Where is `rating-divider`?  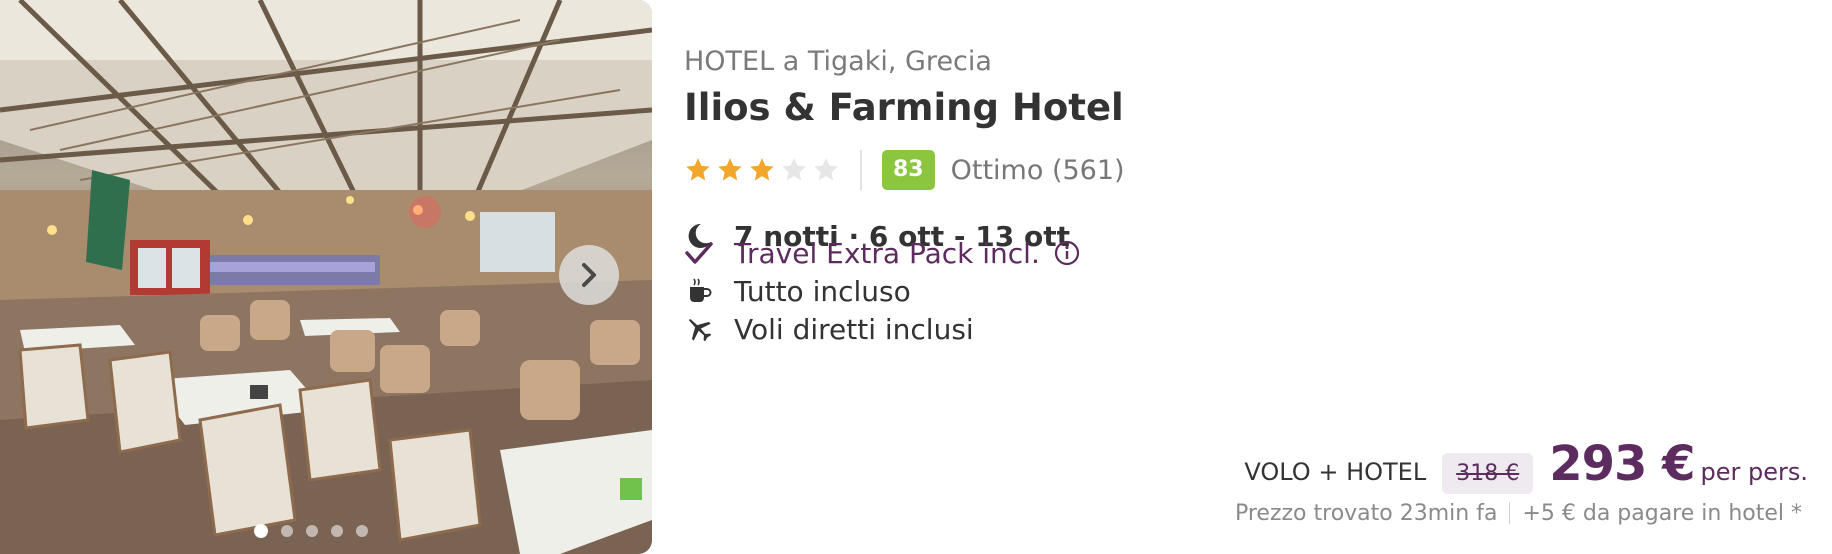 rating-divider is located at coordinates (861, 170).